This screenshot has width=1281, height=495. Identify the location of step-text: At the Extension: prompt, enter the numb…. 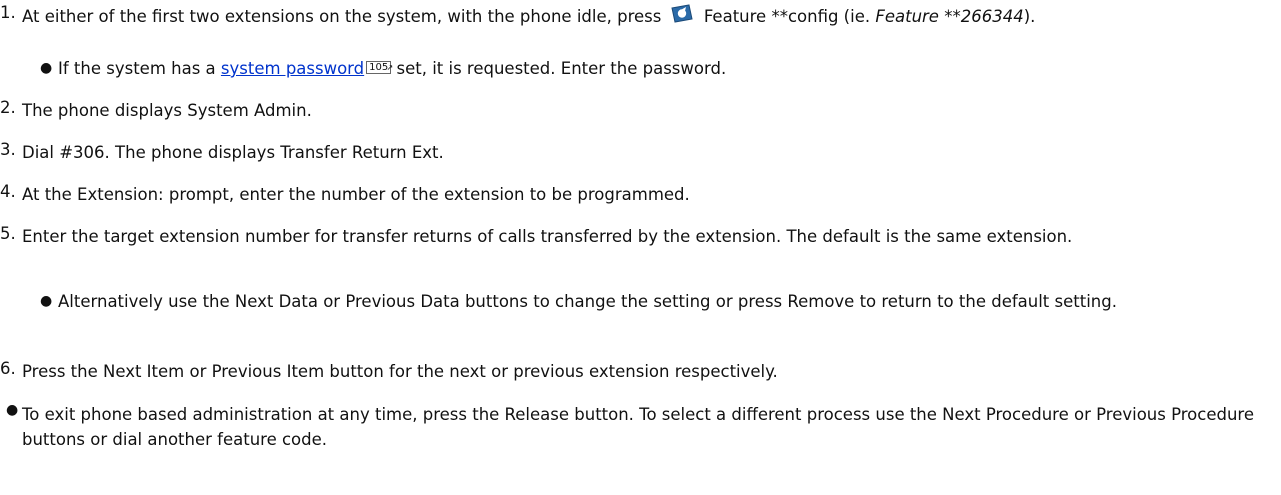
(356, 194).